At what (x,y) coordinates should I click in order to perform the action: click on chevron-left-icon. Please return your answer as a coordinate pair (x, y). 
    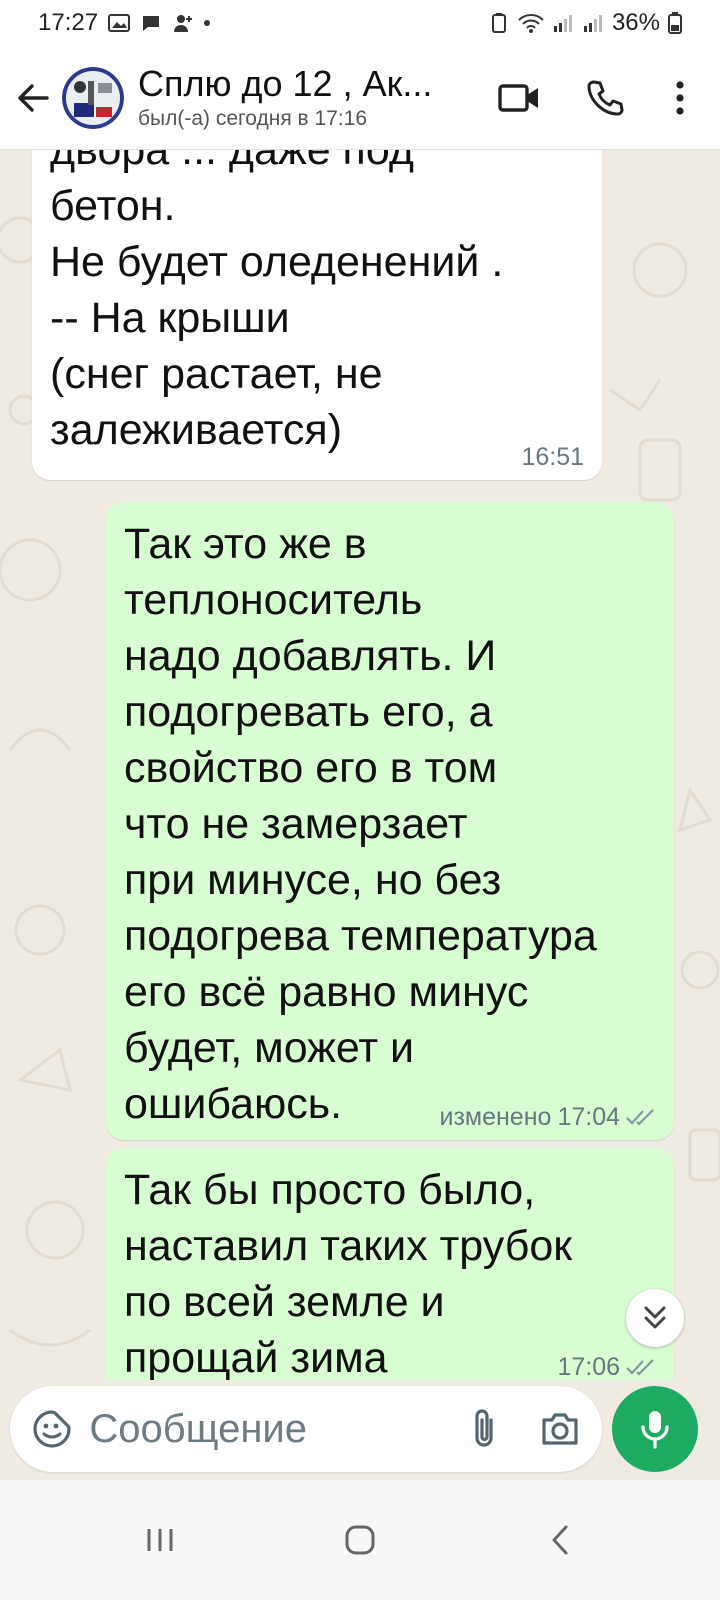
    Looking at the image, I should click on (560, 1540).